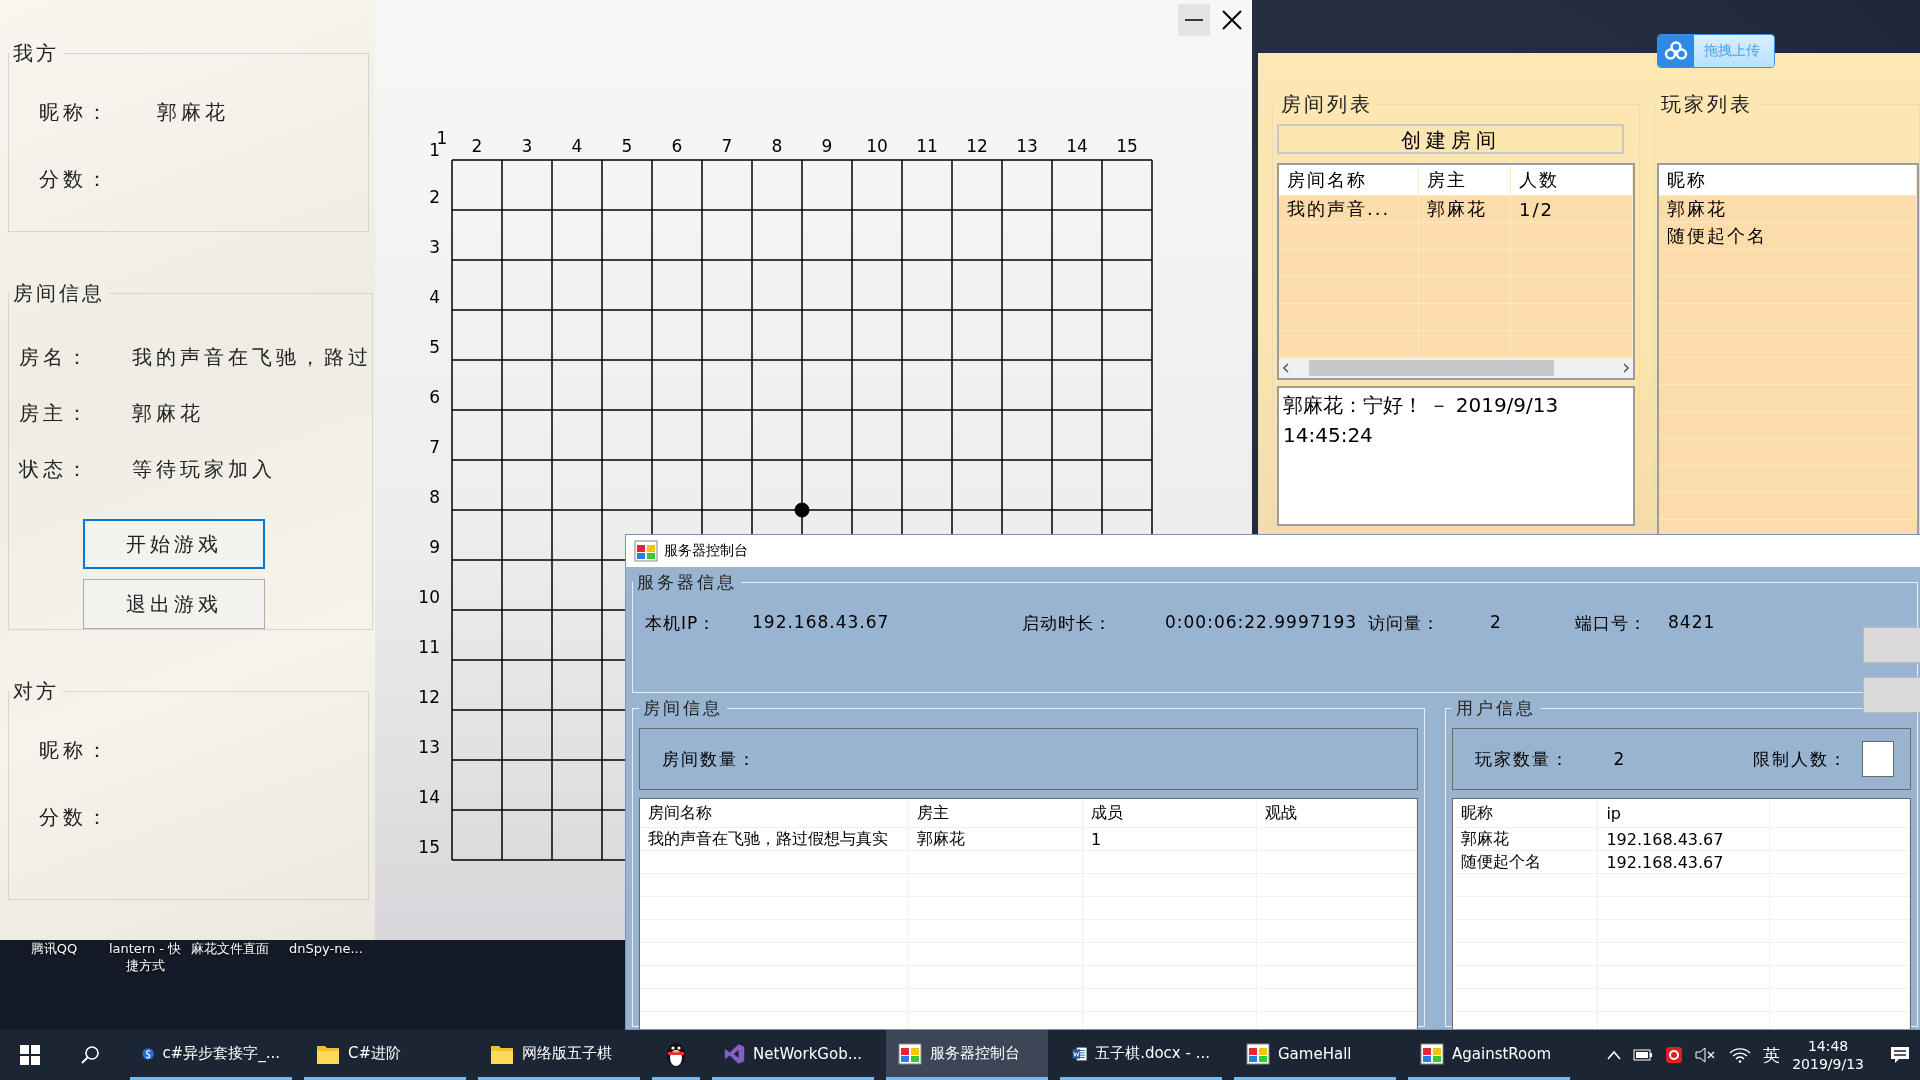 The height and width of the screenshot is (1080, 1920). I want to click on column-label: 4, so click(577, 146).